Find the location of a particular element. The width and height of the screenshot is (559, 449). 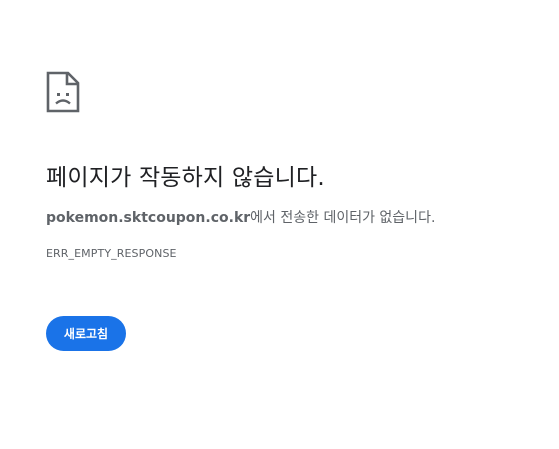

page-title: 페이지가 작동하지 않습니다. is located at coordinates (185, 178).